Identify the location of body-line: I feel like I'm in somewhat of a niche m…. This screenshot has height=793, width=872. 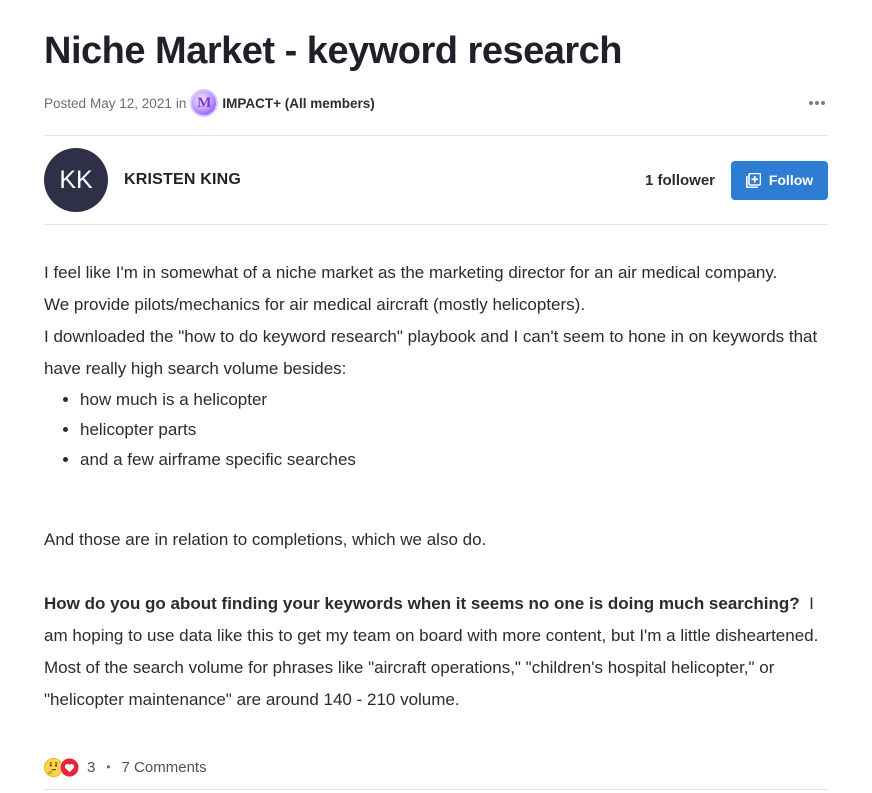
(411, 272).